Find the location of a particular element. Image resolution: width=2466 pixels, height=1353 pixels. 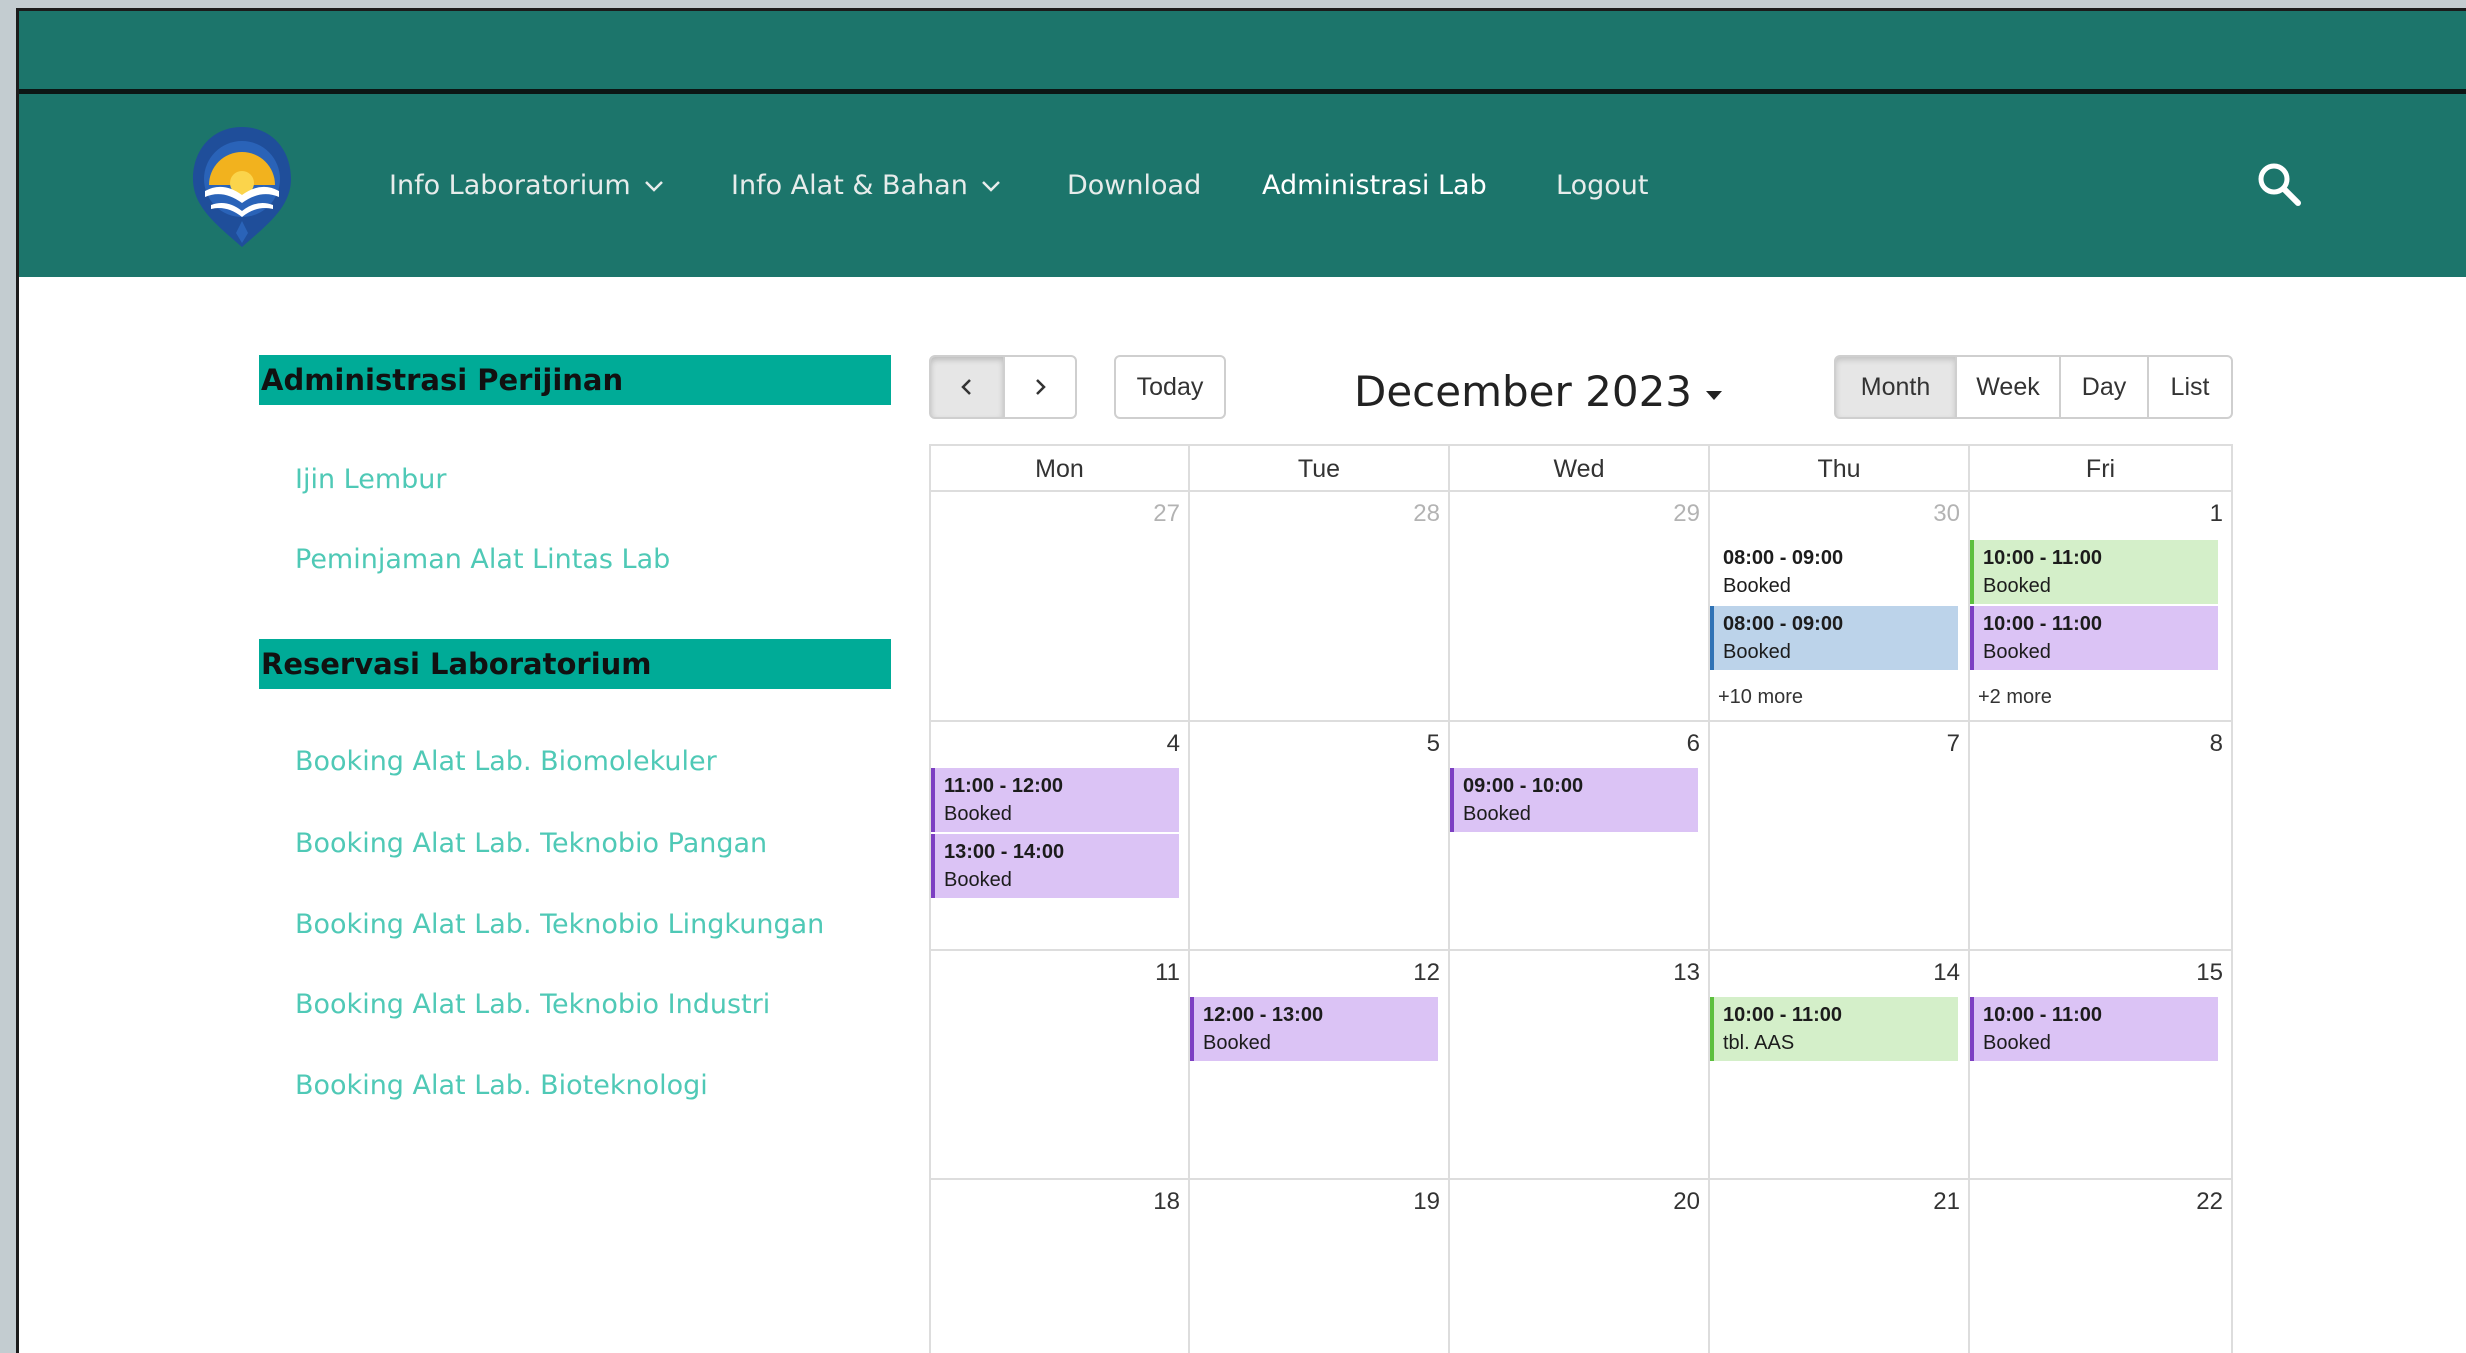

nav-label: Logout is located at coordinates (1602, 185).